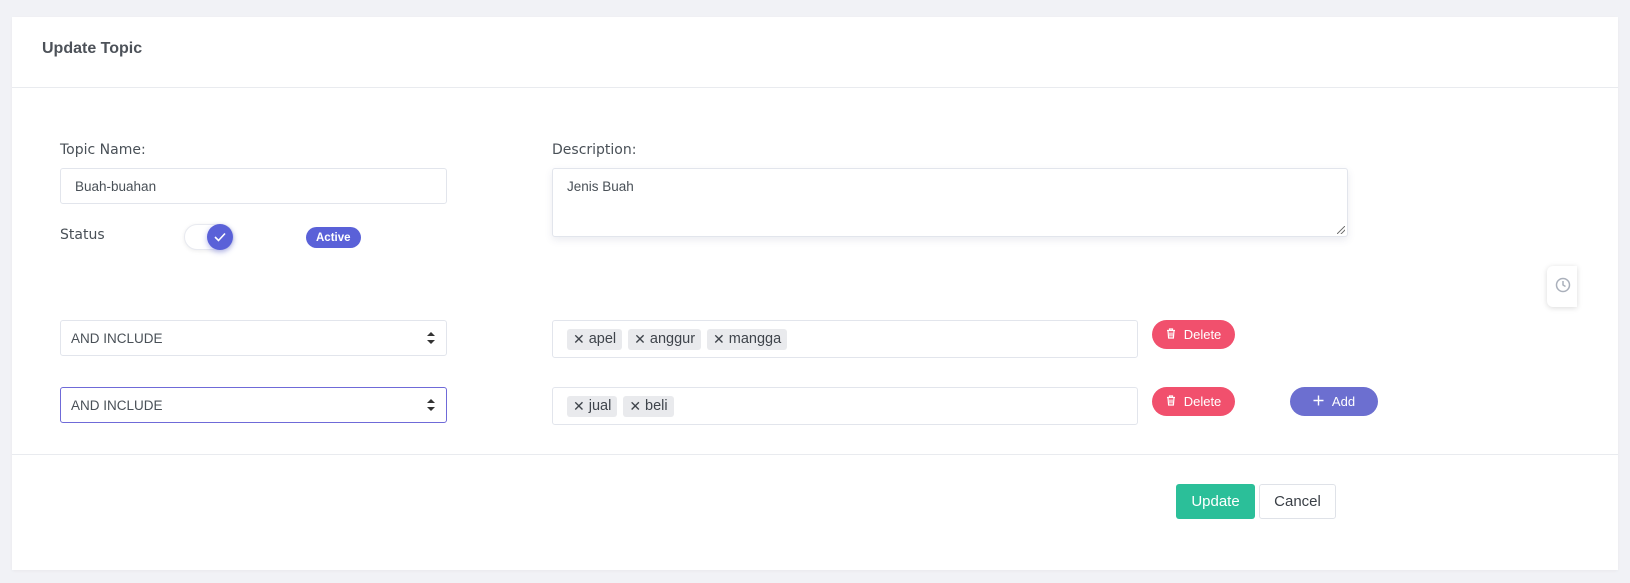 The image size is (1630, 583). Describe the element at coordinates (950, 202) in the screenshot. I see `description-textarea: Jenis Buah` at that location.